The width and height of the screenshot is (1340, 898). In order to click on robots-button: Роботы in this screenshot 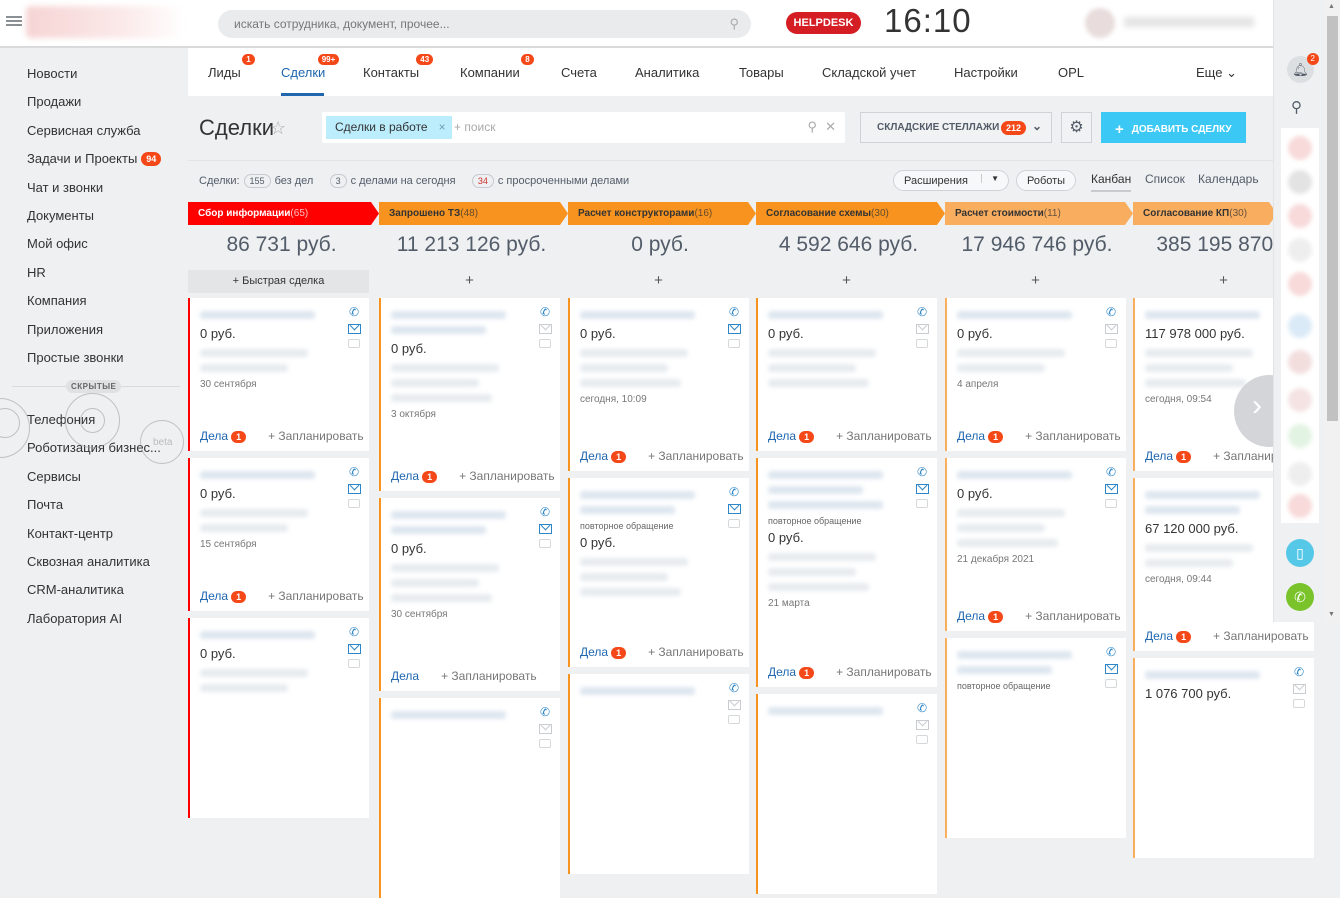, I will do `click(1046, 180)`.